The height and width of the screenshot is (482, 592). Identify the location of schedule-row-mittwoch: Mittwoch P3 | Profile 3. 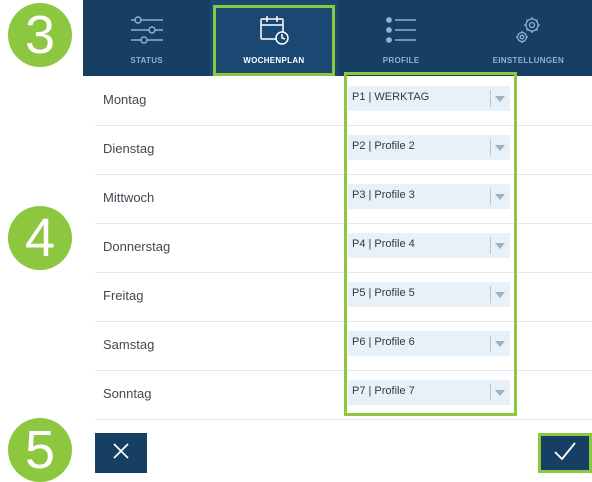
(343, 199).